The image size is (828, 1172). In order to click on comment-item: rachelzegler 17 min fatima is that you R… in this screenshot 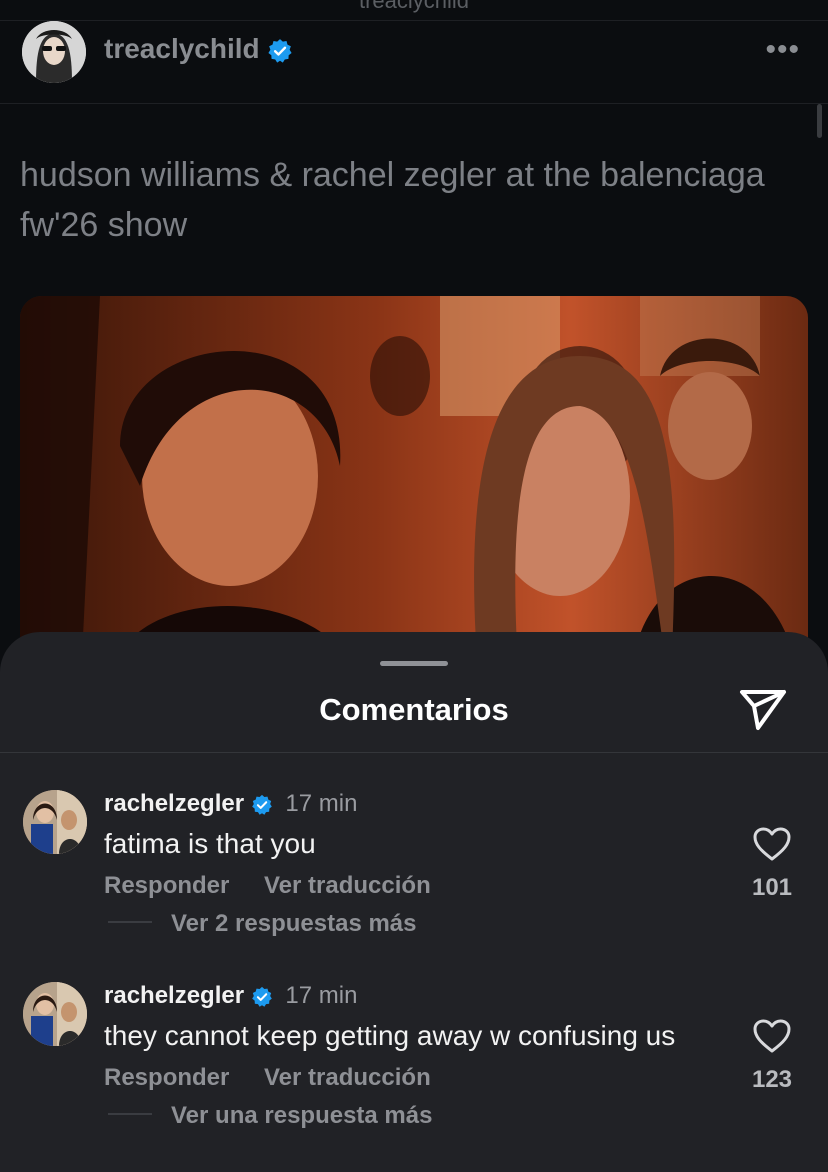, I will do `click(414, 875)`.